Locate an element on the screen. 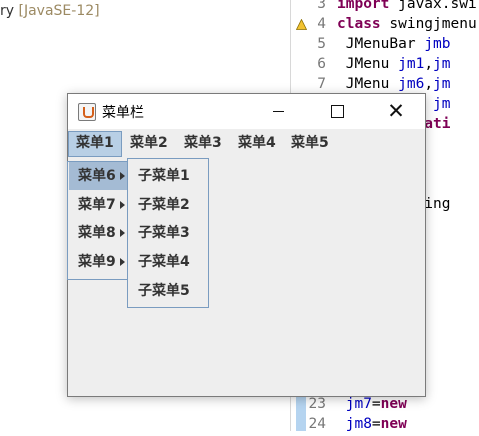 This screenshot has height=436, width=479. title-bar: 菜单栏 ✕ is located at coordinates (246, 111).